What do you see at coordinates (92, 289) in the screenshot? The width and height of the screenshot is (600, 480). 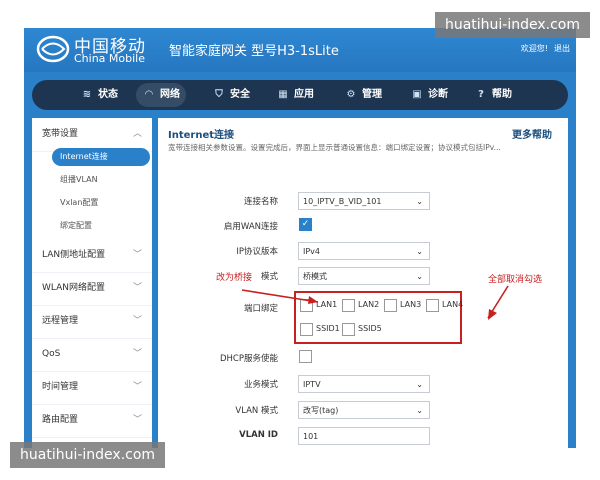 I see `sidebar-group-wlan: WLAN网络配置 ﹀` at bounding box center [92, 289].